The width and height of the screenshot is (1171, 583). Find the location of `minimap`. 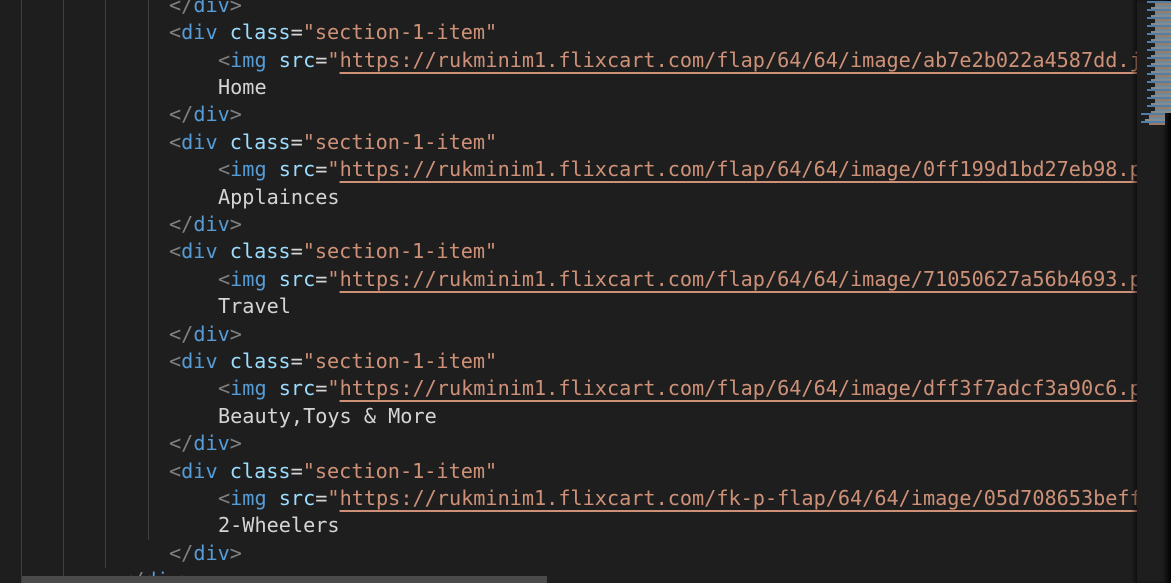

minimap is located at coordinates (1154, 291).